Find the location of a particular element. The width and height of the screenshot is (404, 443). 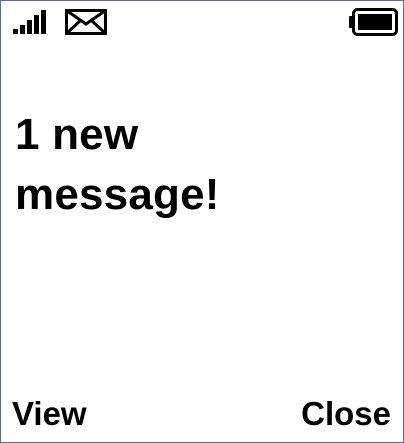

view-softkey: View is located at coordinates (49, 414).